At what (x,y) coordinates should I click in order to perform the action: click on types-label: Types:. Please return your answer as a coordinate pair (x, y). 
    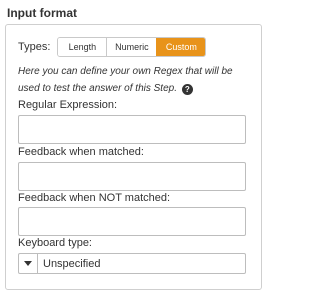
    Looking at the image, I should click on (34, 47).